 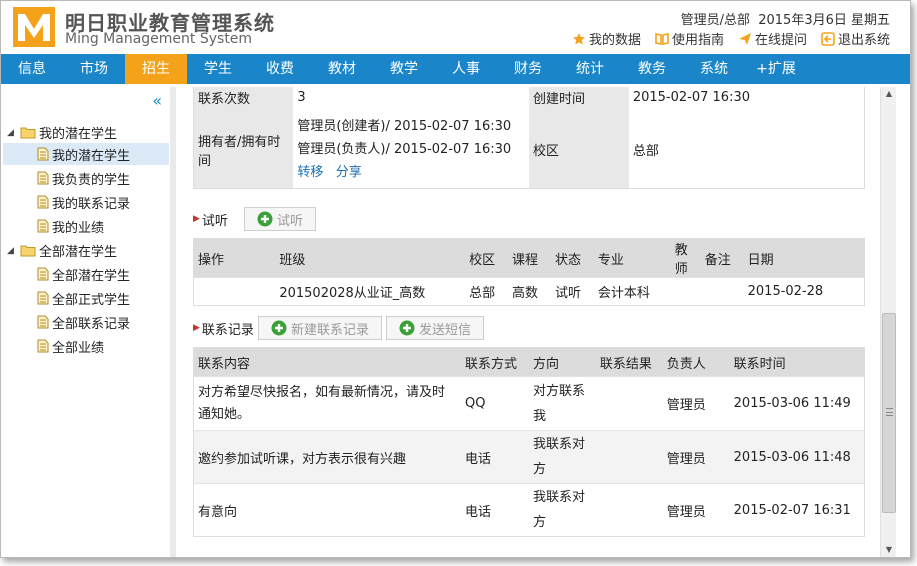 I want to click on sidebar-item-my-performance: 我的业绩, so click(x=86, y=226).